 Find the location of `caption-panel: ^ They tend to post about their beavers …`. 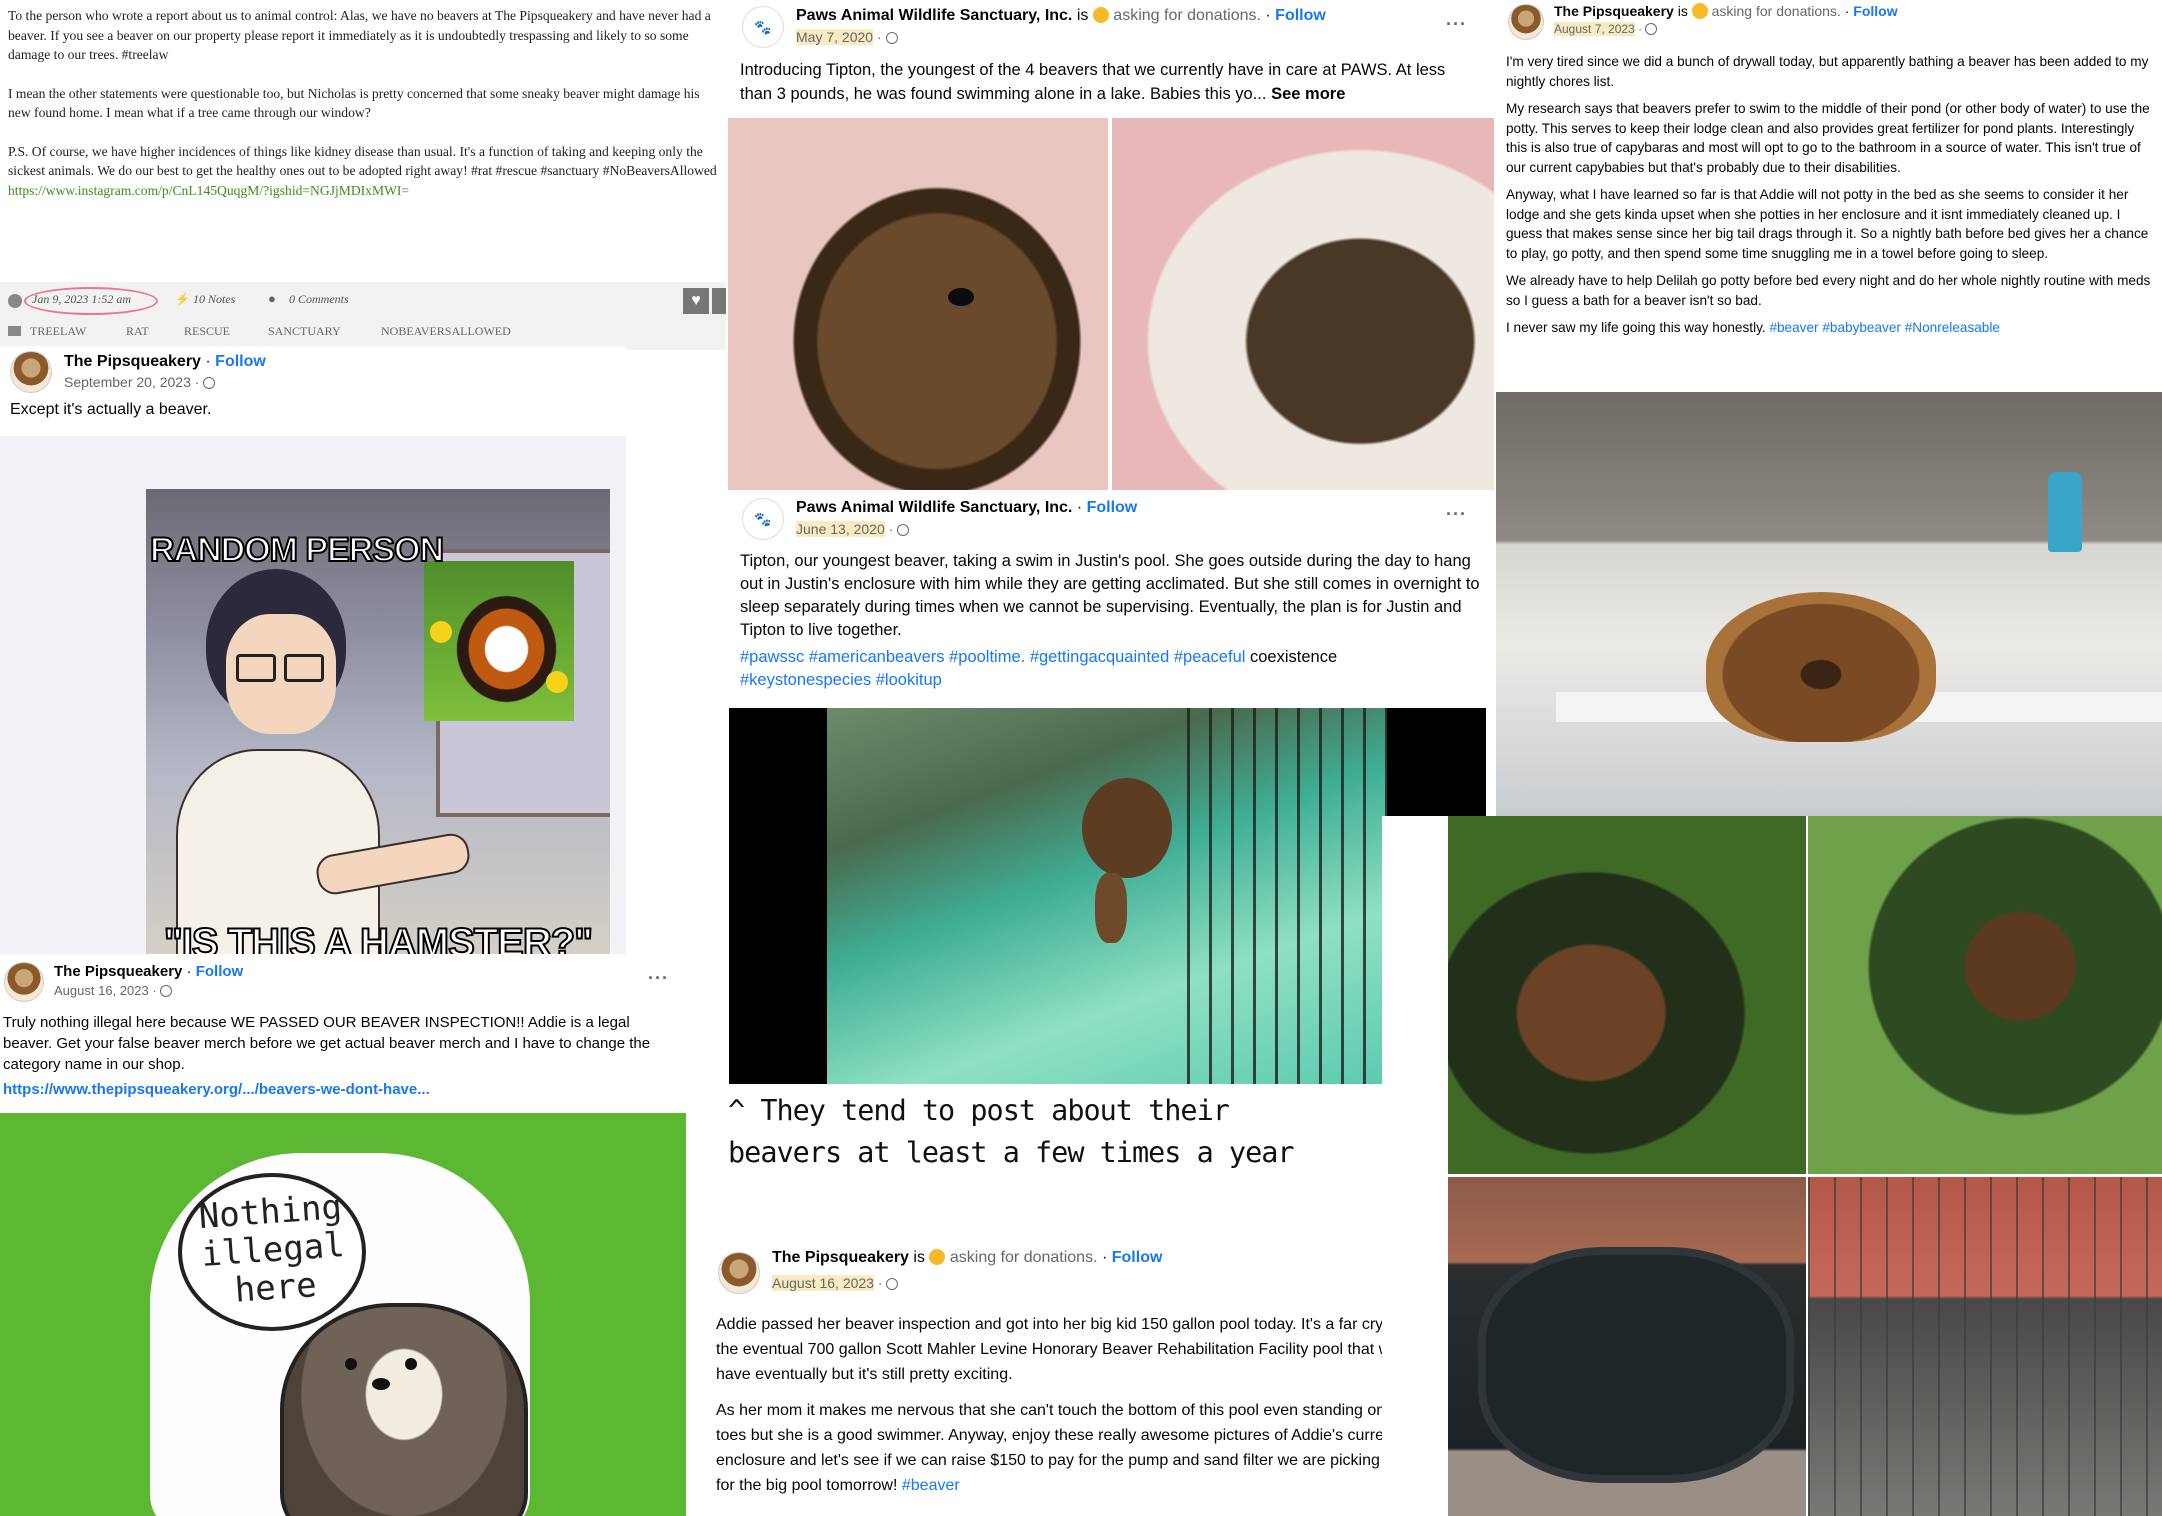

caption-panel: ^ They tend to post about their beavers … is located at coordinates (1043, 1160).